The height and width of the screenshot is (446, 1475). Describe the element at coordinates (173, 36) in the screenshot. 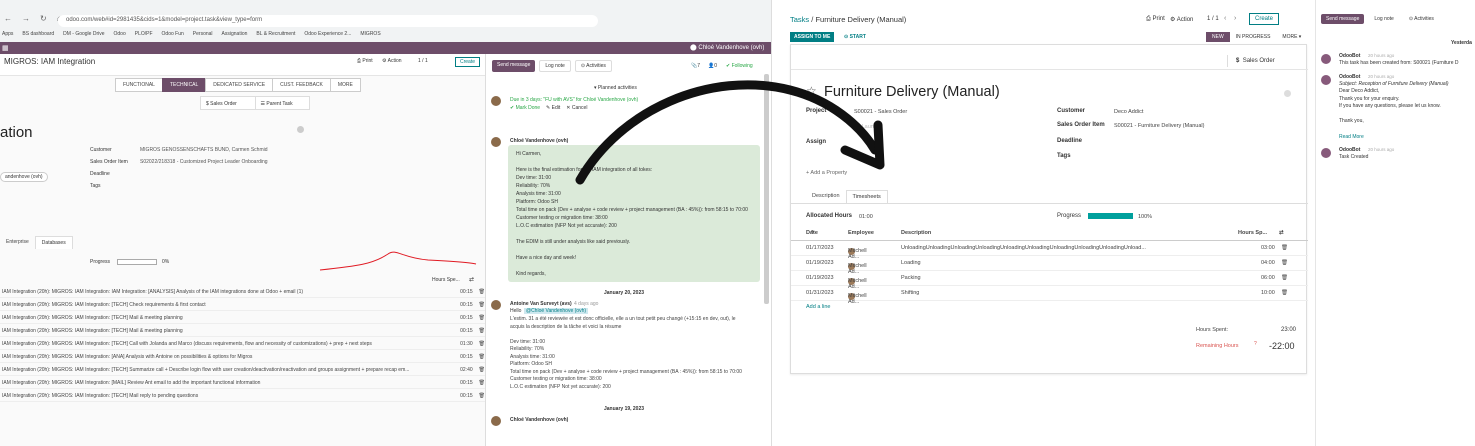

I see `bookmark-item: Odoo Fun` at that location.